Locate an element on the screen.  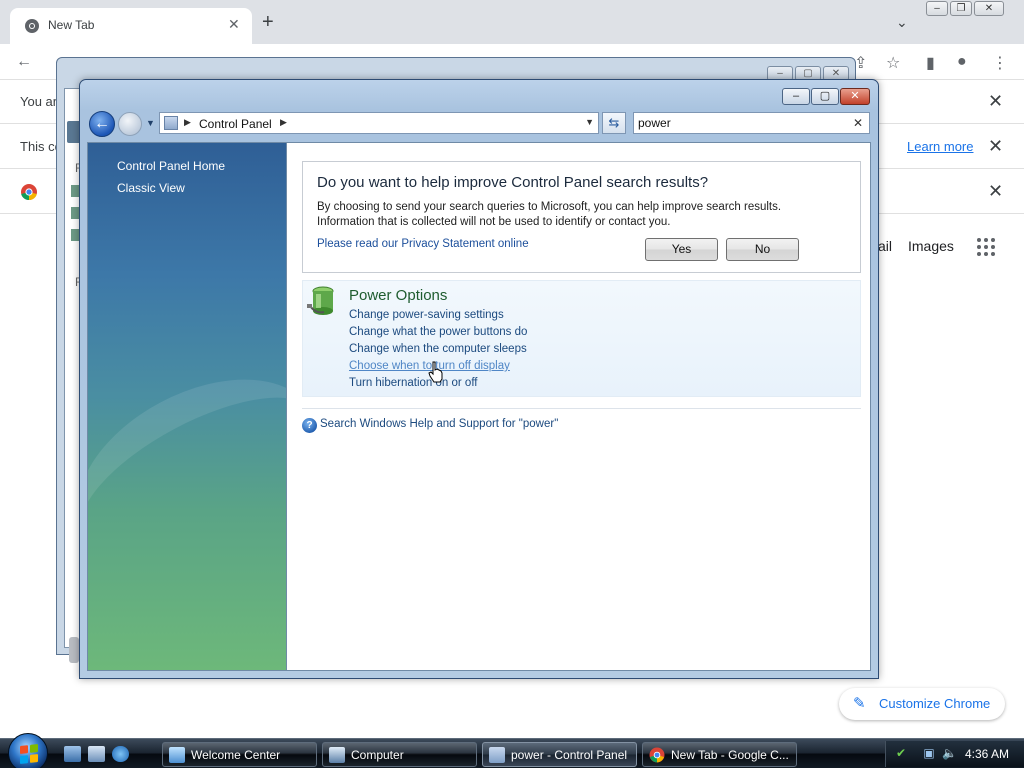
taskbar-button-welcome-center: Welcome Center is located at coordinates (239, 754).